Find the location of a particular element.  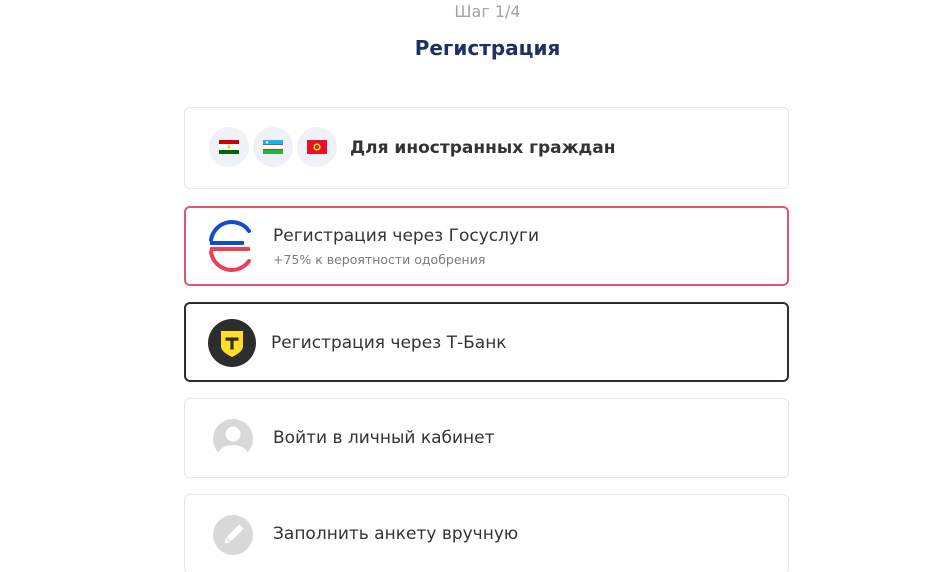

manual-form-label: Заполнить анкету вручную is located at coordinates (396, 534).